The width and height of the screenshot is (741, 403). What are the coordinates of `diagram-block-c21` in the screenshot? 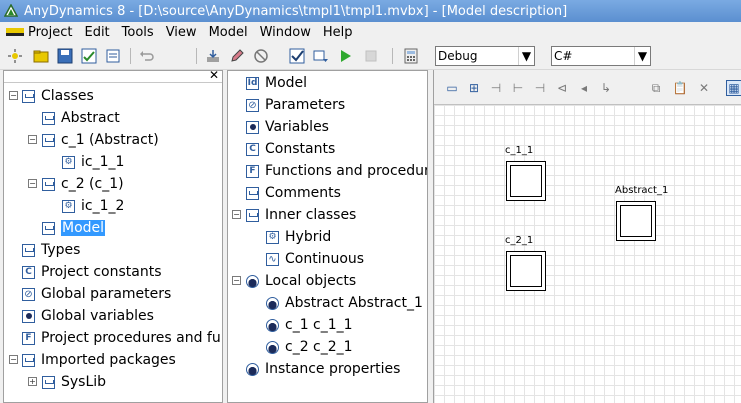 It's located at (526, 271).